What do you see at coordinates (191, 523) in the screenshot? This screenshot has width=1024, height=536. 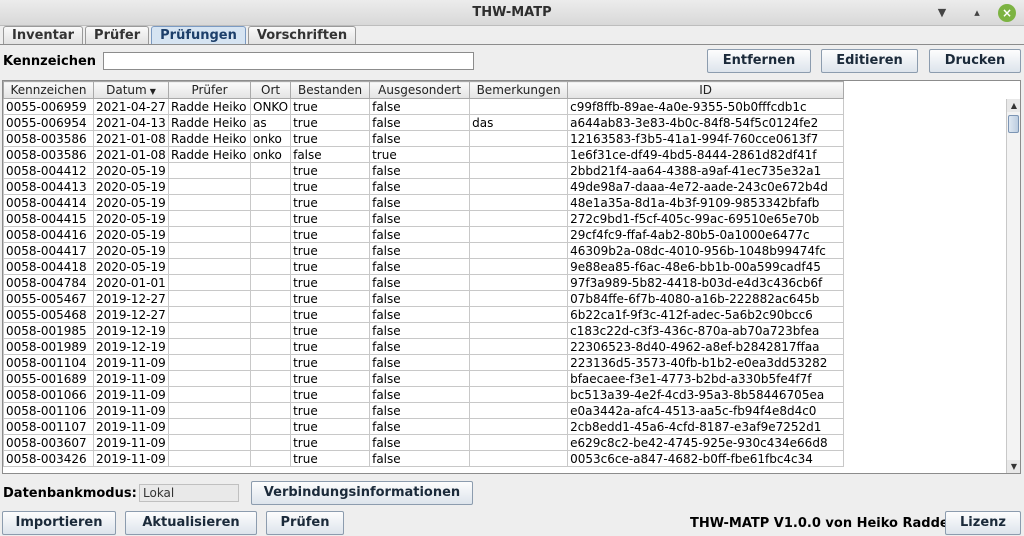 I see `refresh-button: Aktualisieren` at bounding box center [191, 523].